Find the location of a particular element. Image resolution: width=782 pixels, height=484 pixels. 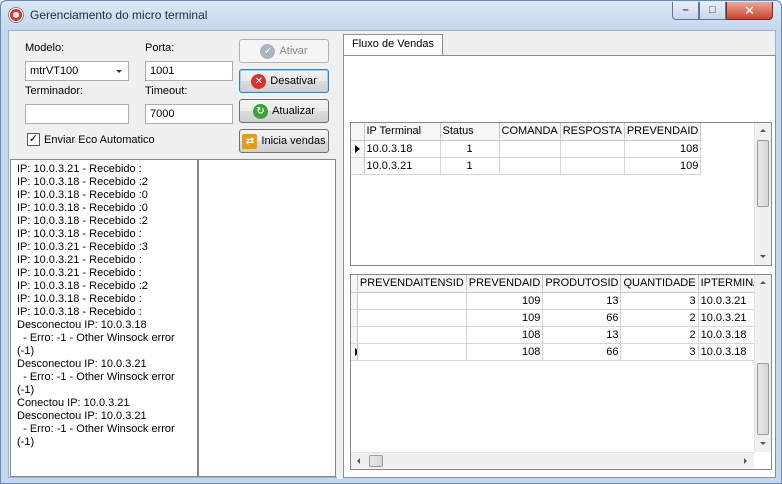

table-cell: 10.0.3.21 is located at coordinates (402, 166).